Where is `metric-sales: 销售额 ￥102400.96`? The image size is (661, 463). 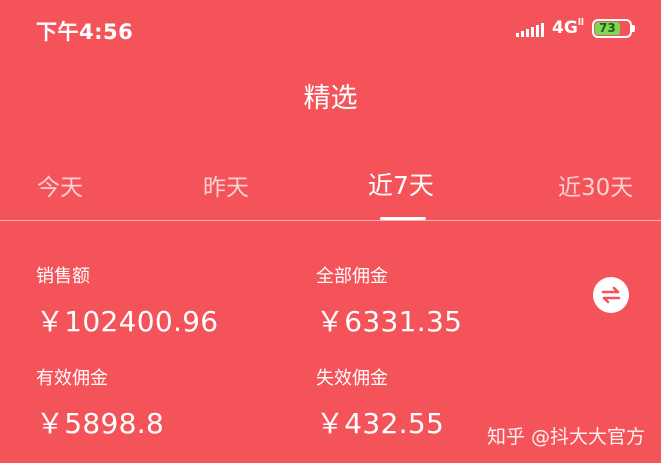
metric-sales: 销售额 ￥102400.96 is located at coordinates (127, 301).